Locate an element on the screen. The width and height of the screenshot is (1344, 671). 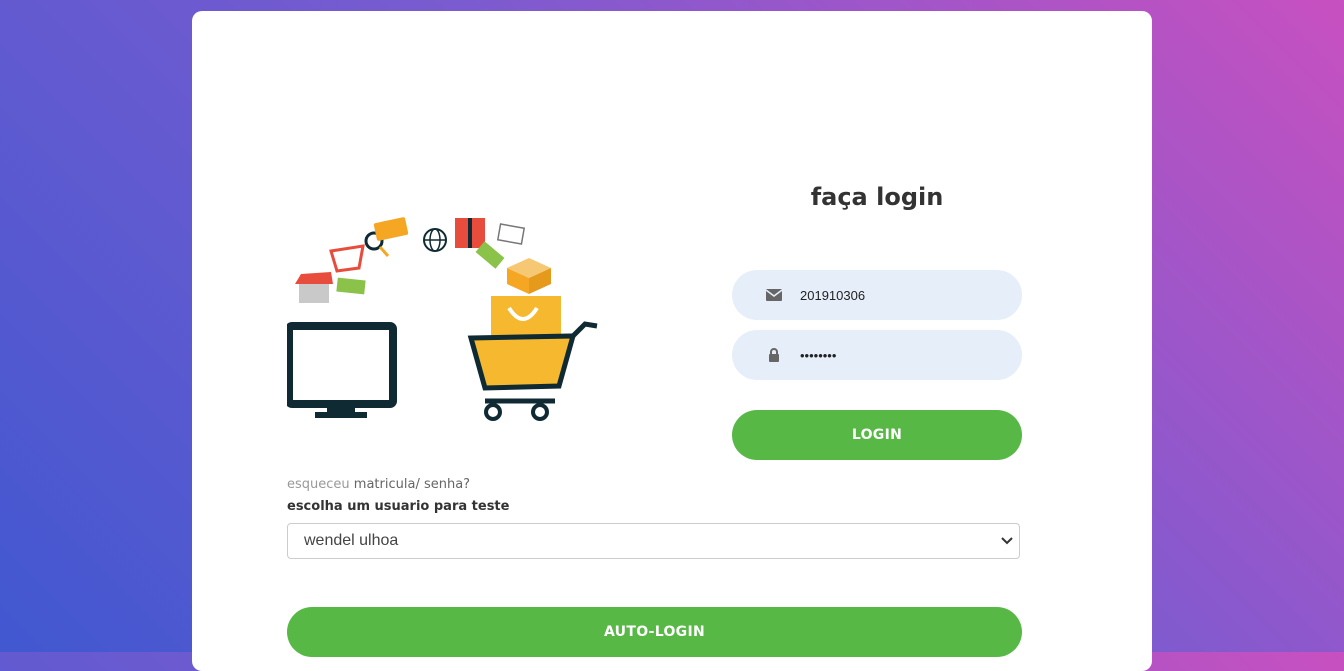
email-field is located at coordinates (877, 295).